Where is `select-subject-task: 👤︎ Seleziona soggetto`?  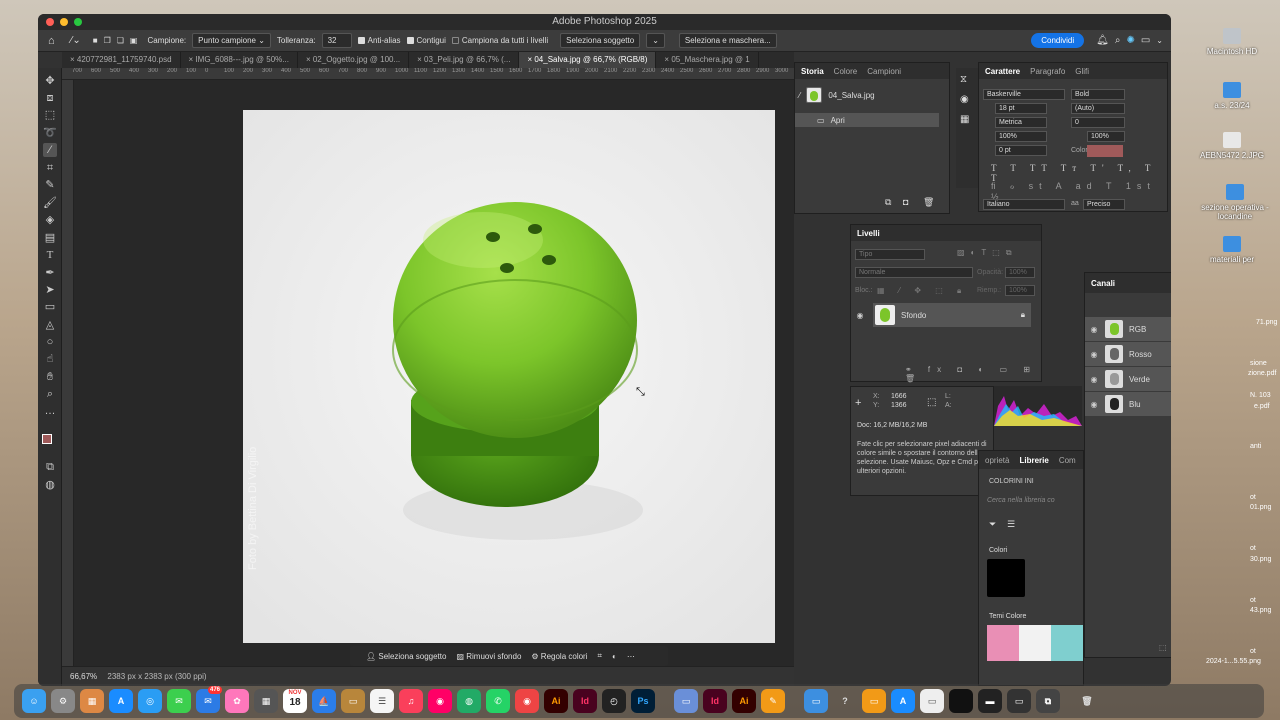 select-subject-task: 👤︎ Seleziona soggetto is located at coordinates (406, 656).